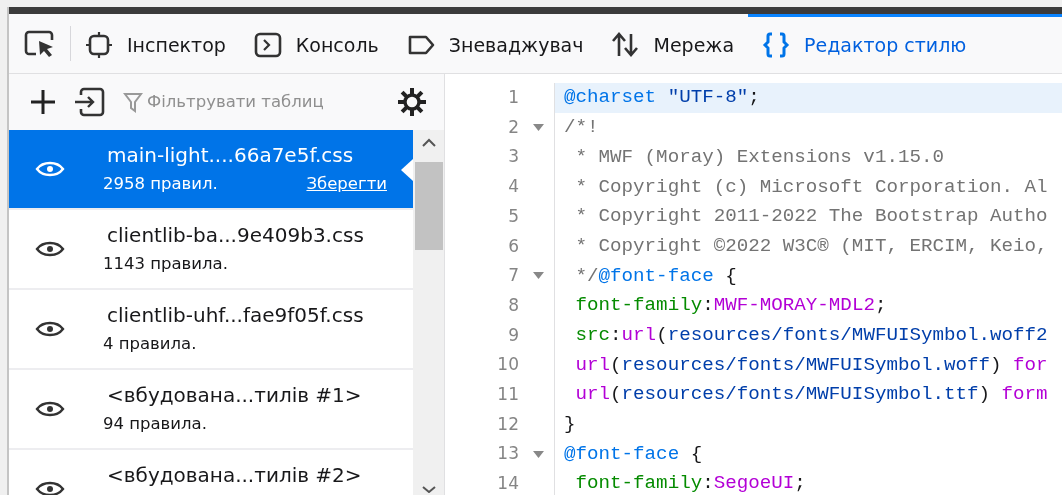  I want to click on code-line: * MWF (Moray) Extensions v1.15.0, so click(759, 157).